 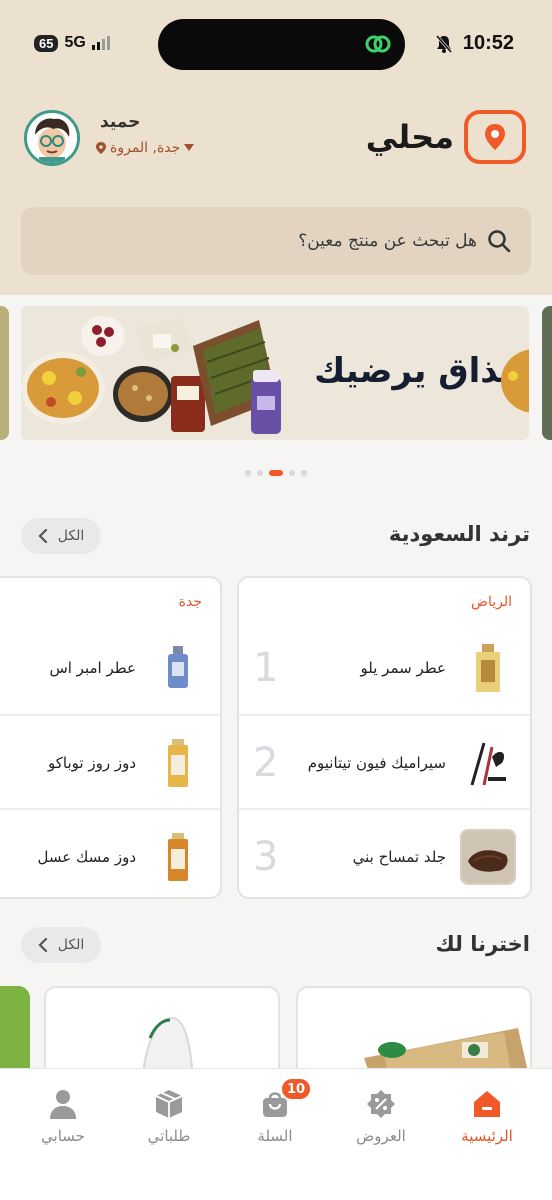 I want to click on nav-cart-label: السلة, so click(x=275, y=1136).